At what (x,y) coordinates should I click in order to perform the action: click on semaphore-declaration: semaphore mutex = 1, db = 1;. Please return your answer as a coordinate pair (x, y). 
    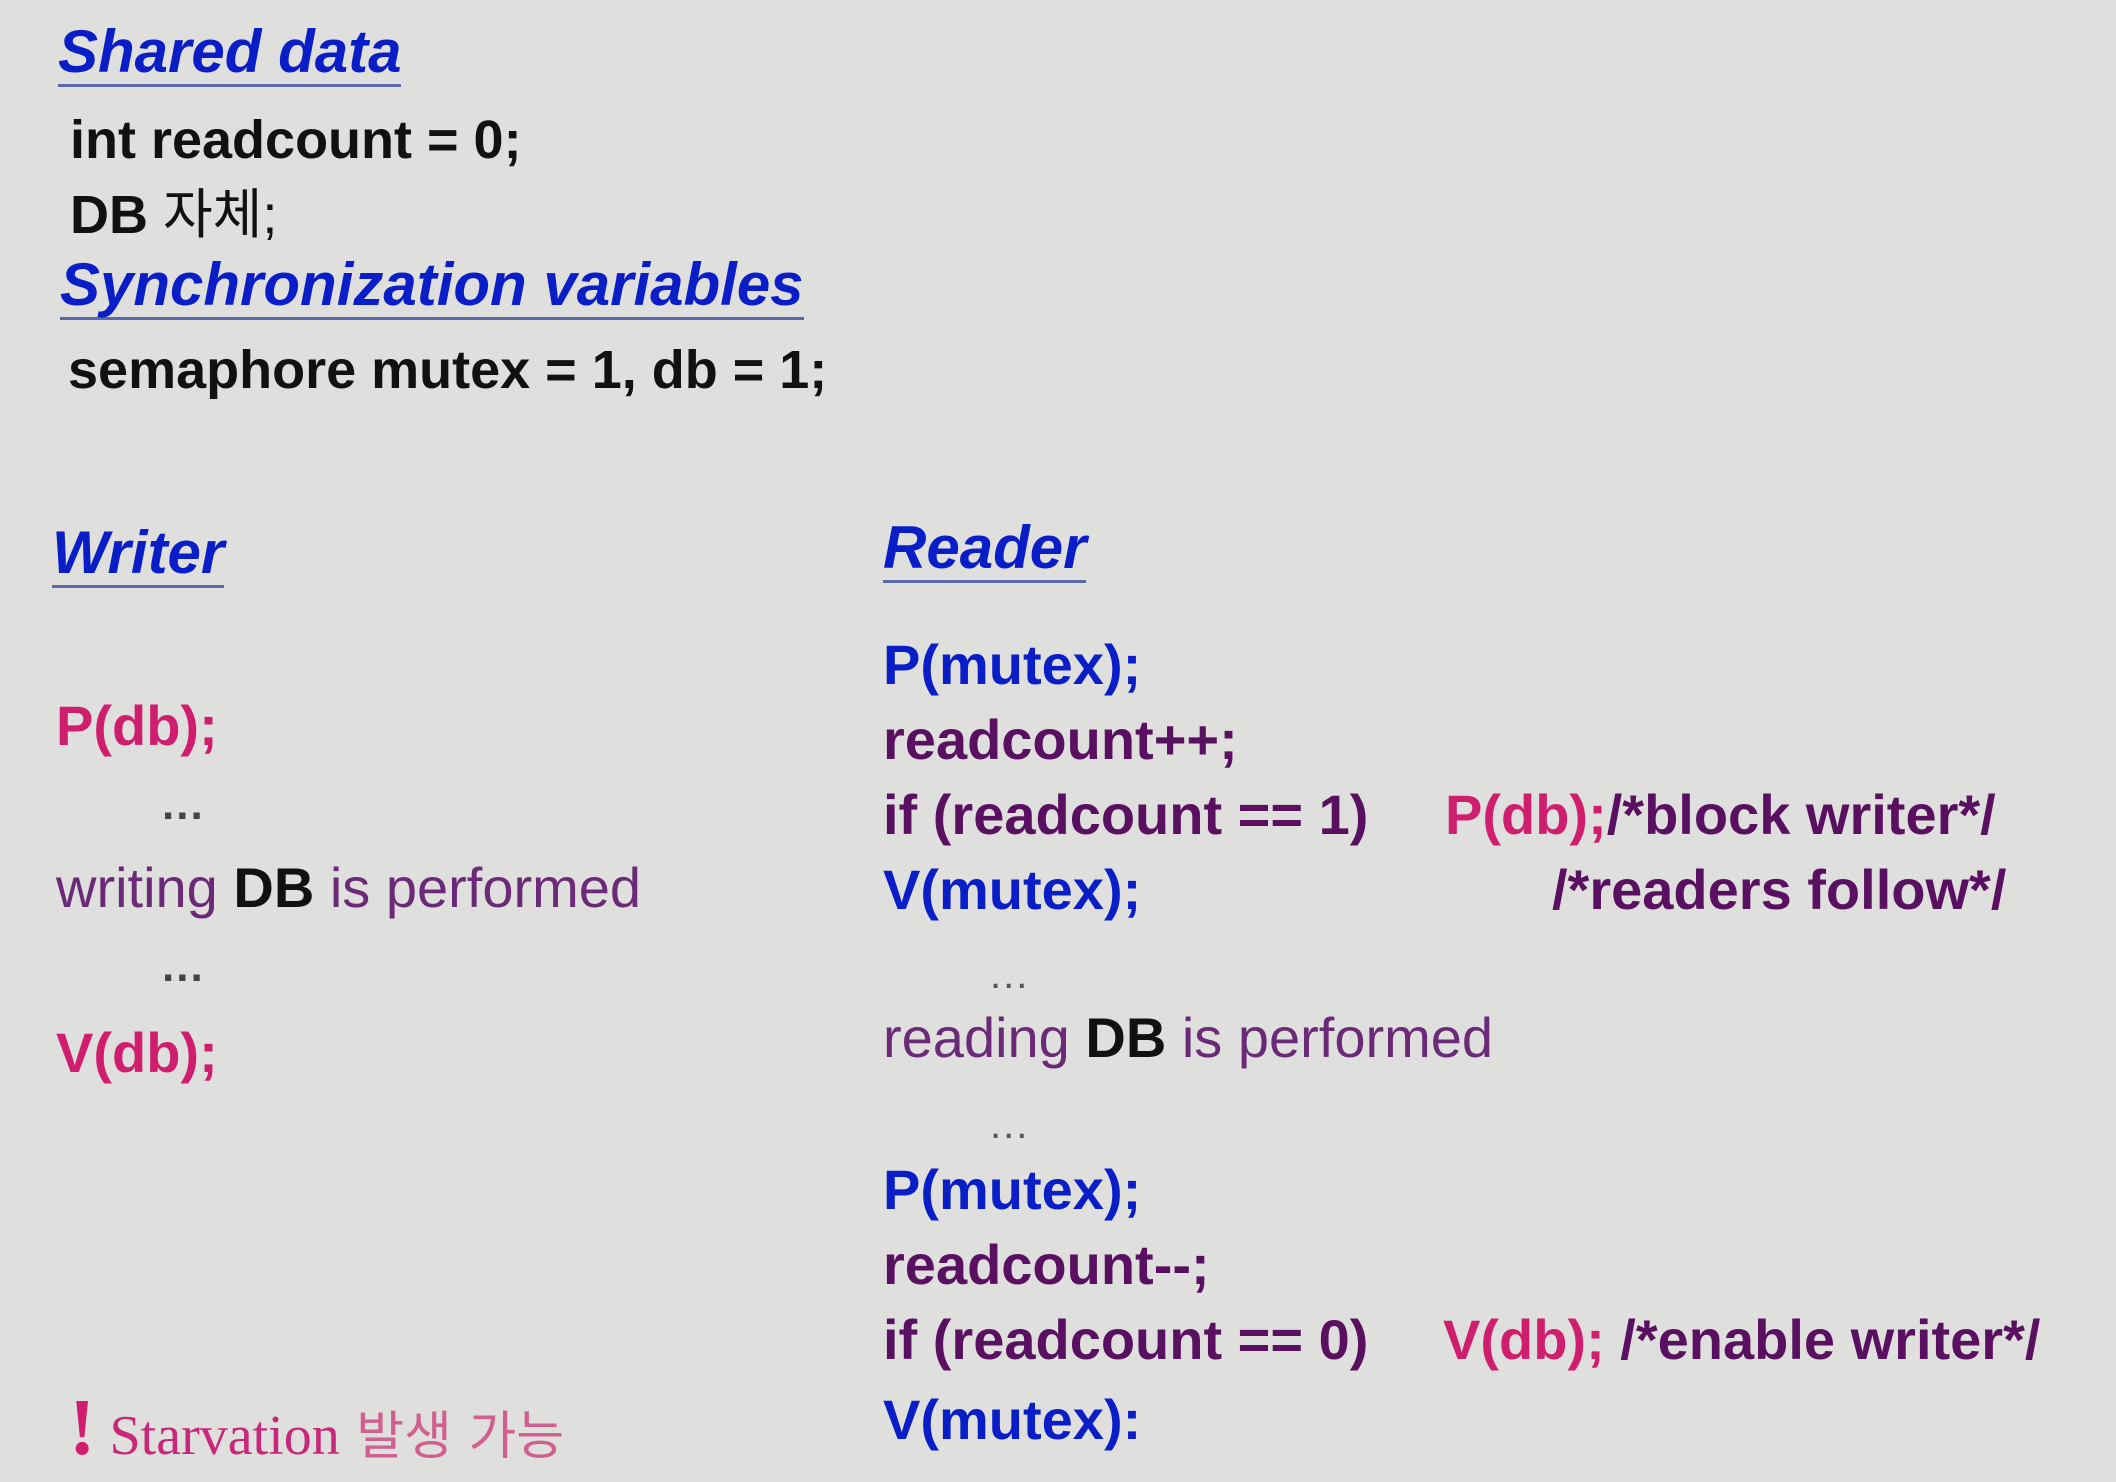
    Looking at the image, I should click on (448, 370).